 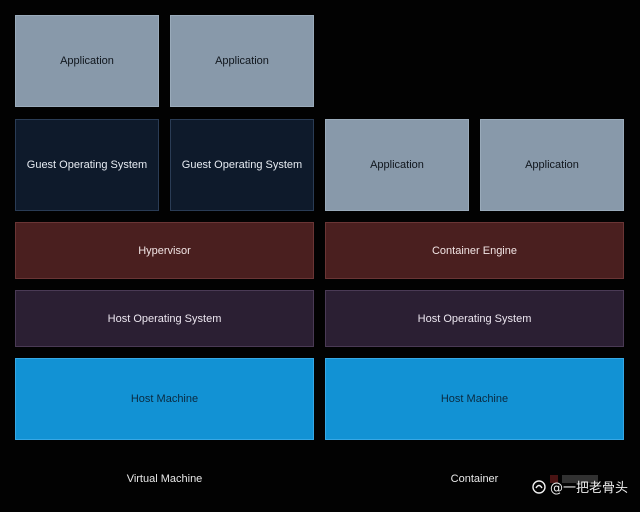 What do you see at coordinates (164, 479) in the screenshot?
I see `vm-caption: Virtual Machine` at bounding box center [164, 479].